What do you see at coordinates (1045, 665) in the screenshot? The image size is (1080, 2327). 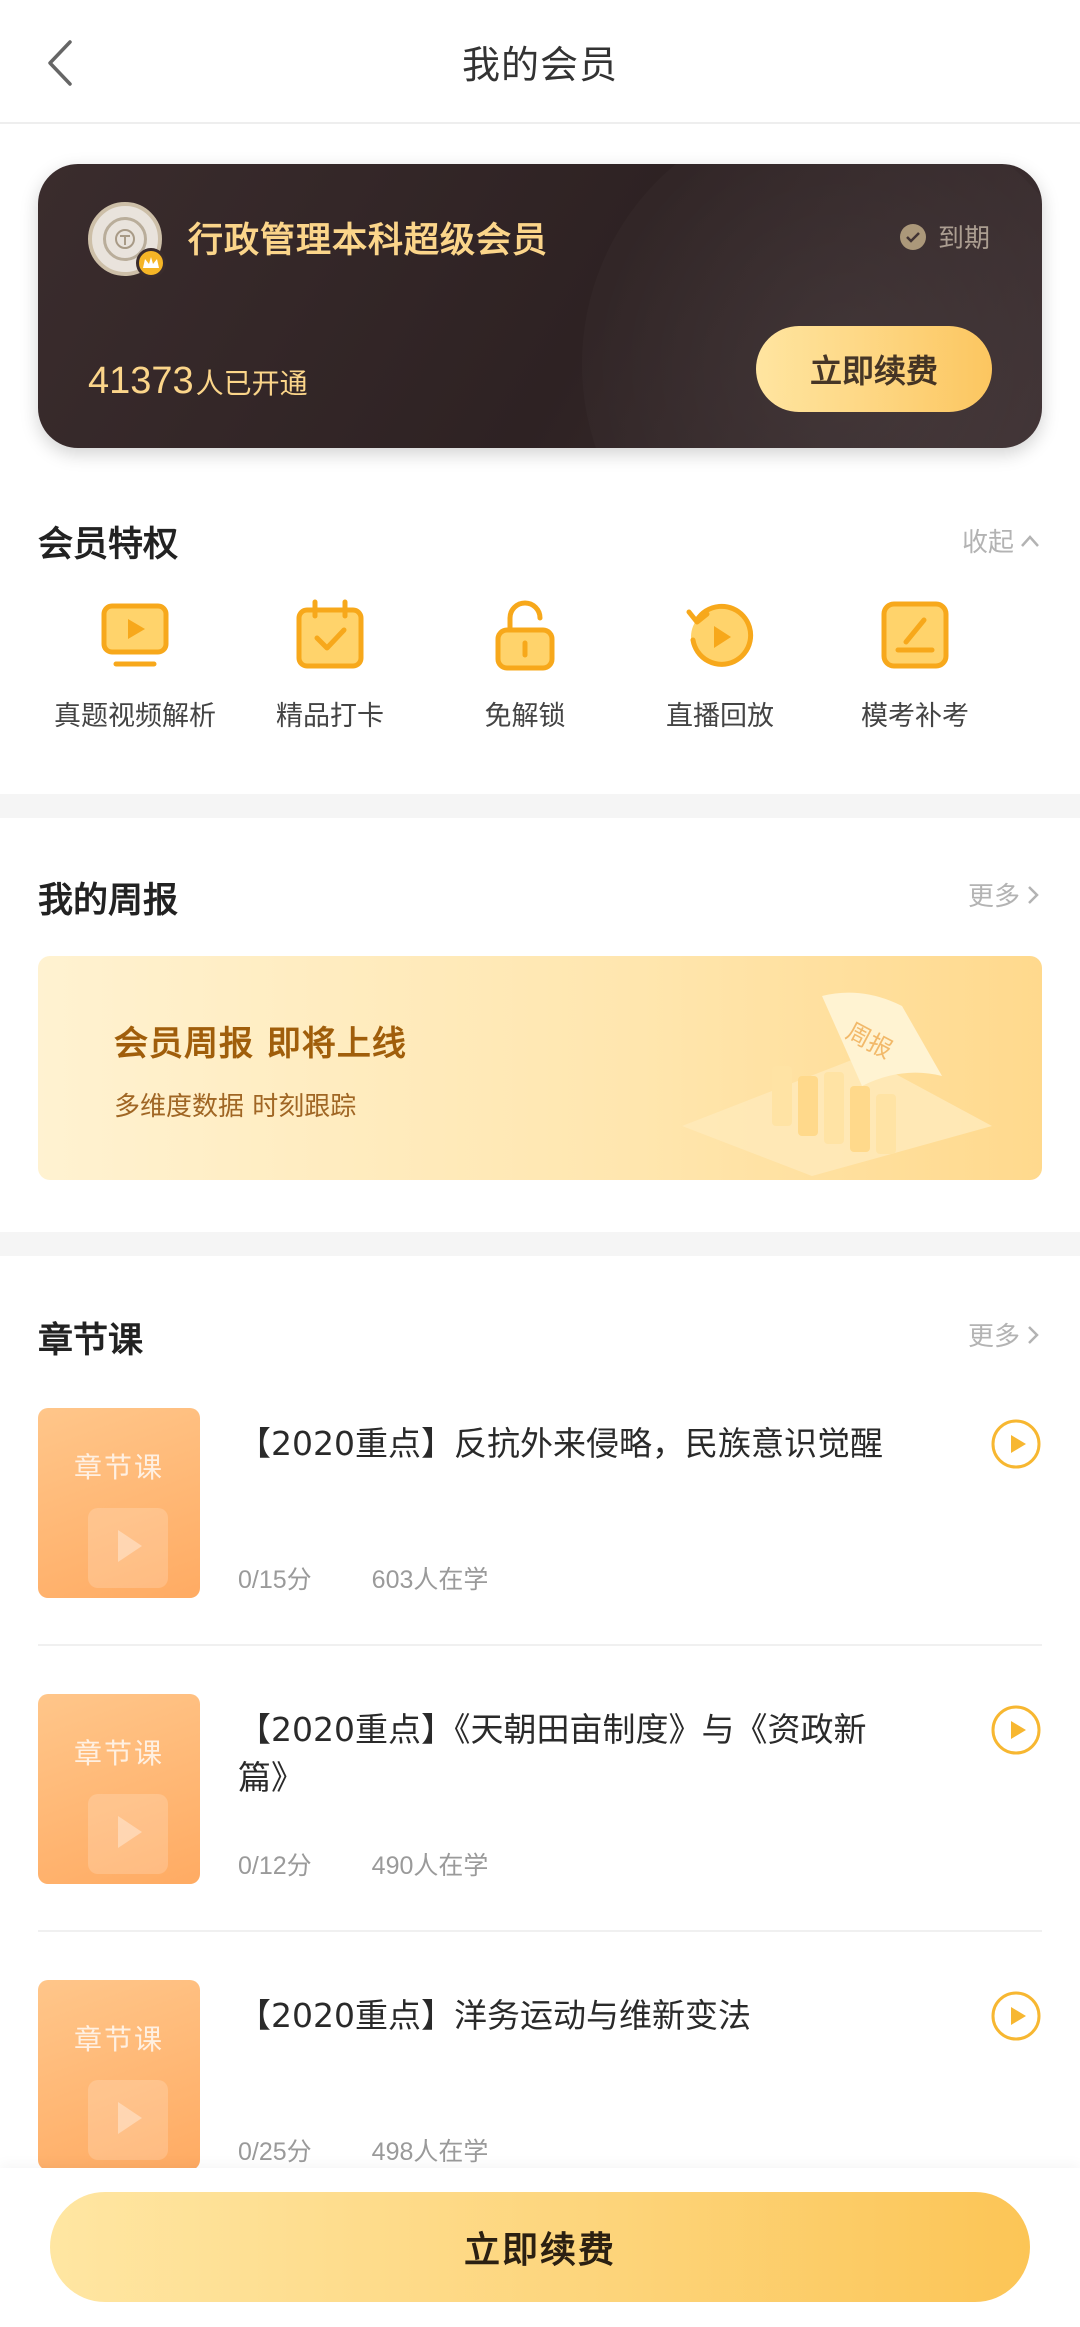 I see `privilege-item-partial: 无` at bounding box center [1045, 665].